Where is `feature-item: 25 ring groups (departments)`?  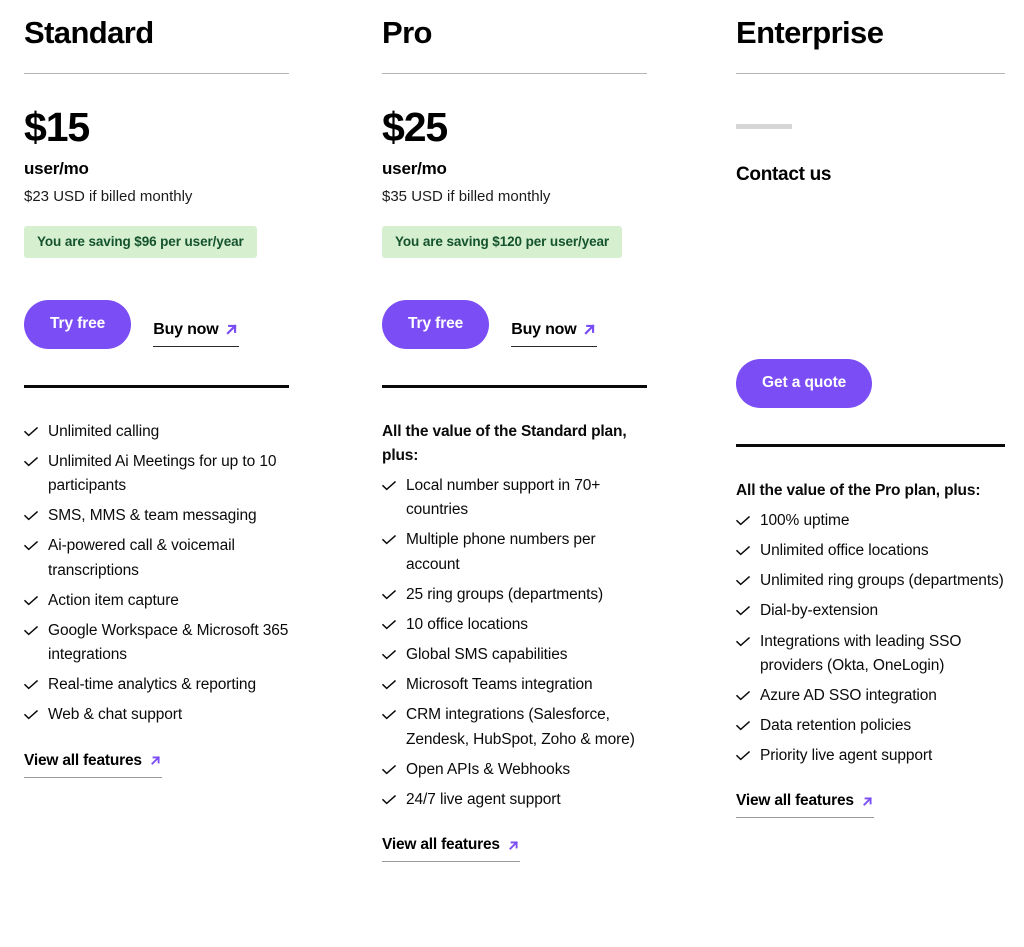 feature-item: 25 ring groups (departments) is located at coordinates (514, 595).